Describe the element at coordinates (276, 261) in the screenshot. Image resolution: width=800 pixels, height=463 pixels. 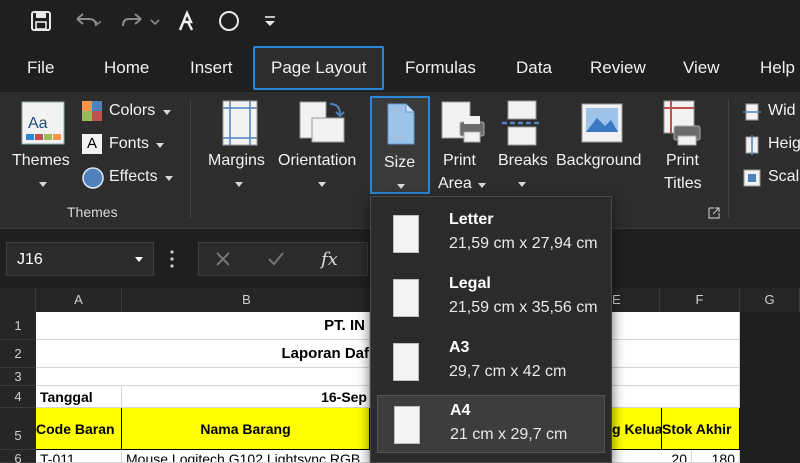
I see `enter-icon` at that location.